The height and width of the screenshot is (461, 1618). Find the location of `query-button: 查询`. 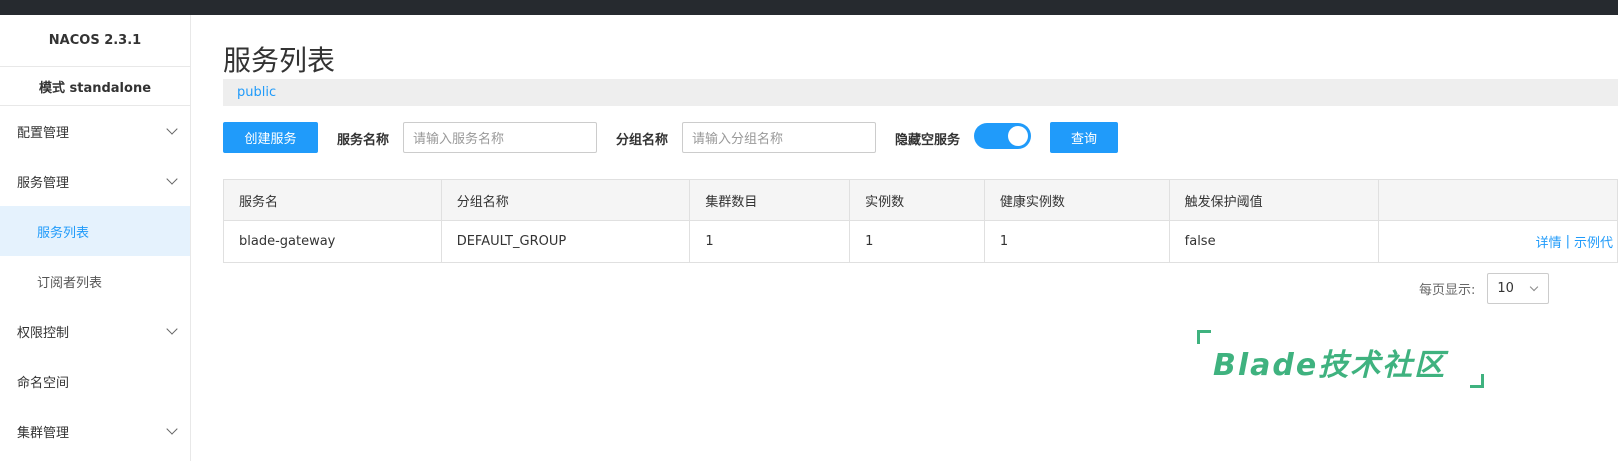

query-button: 查询 is located at coordinates (1084, 137).